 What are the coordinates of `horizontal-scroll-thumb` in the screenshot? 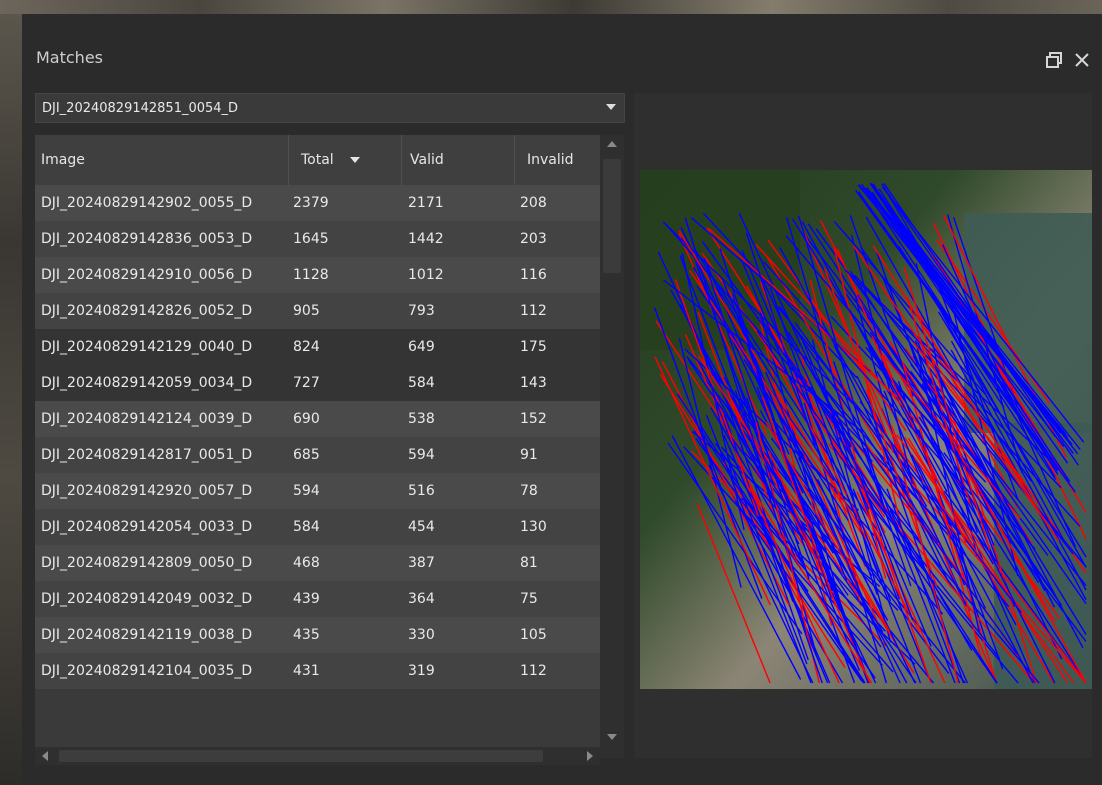 It's located at (301, 756).